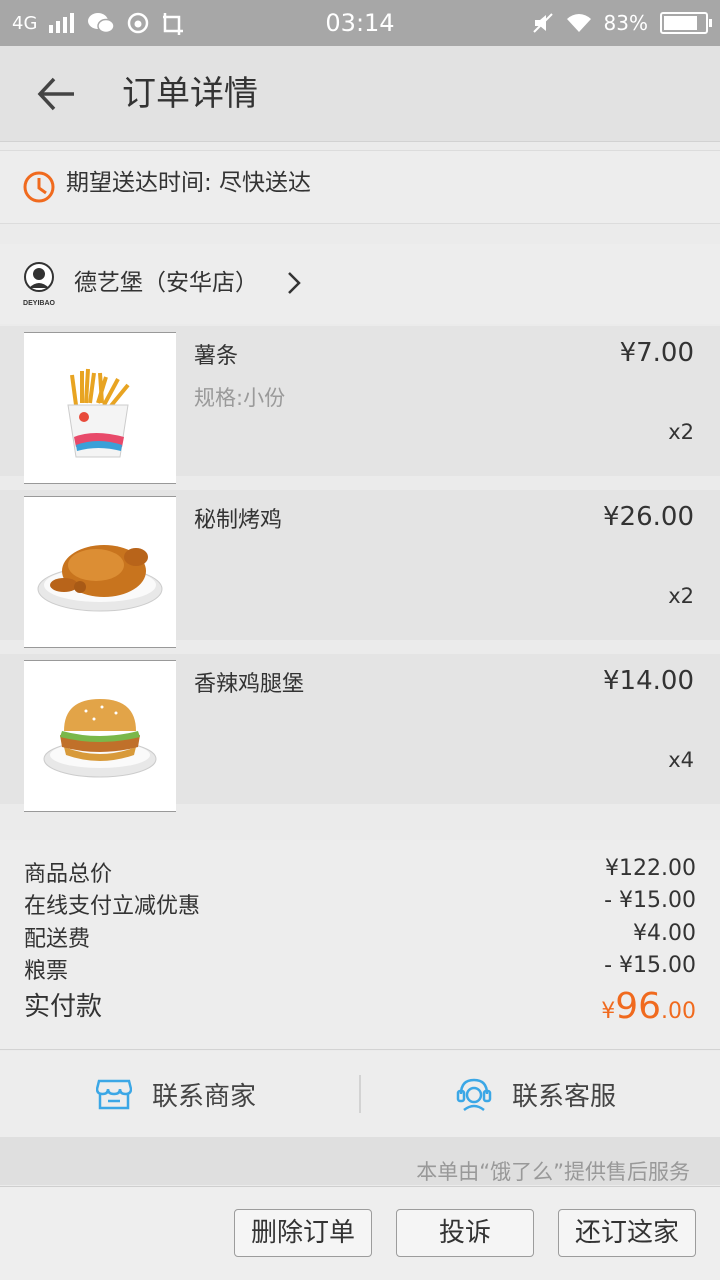 Image resolution: width=720 pixels, height=1280 pixels. I want to click on shop-name: 德艺堡（安华店）, so click(166, 284).